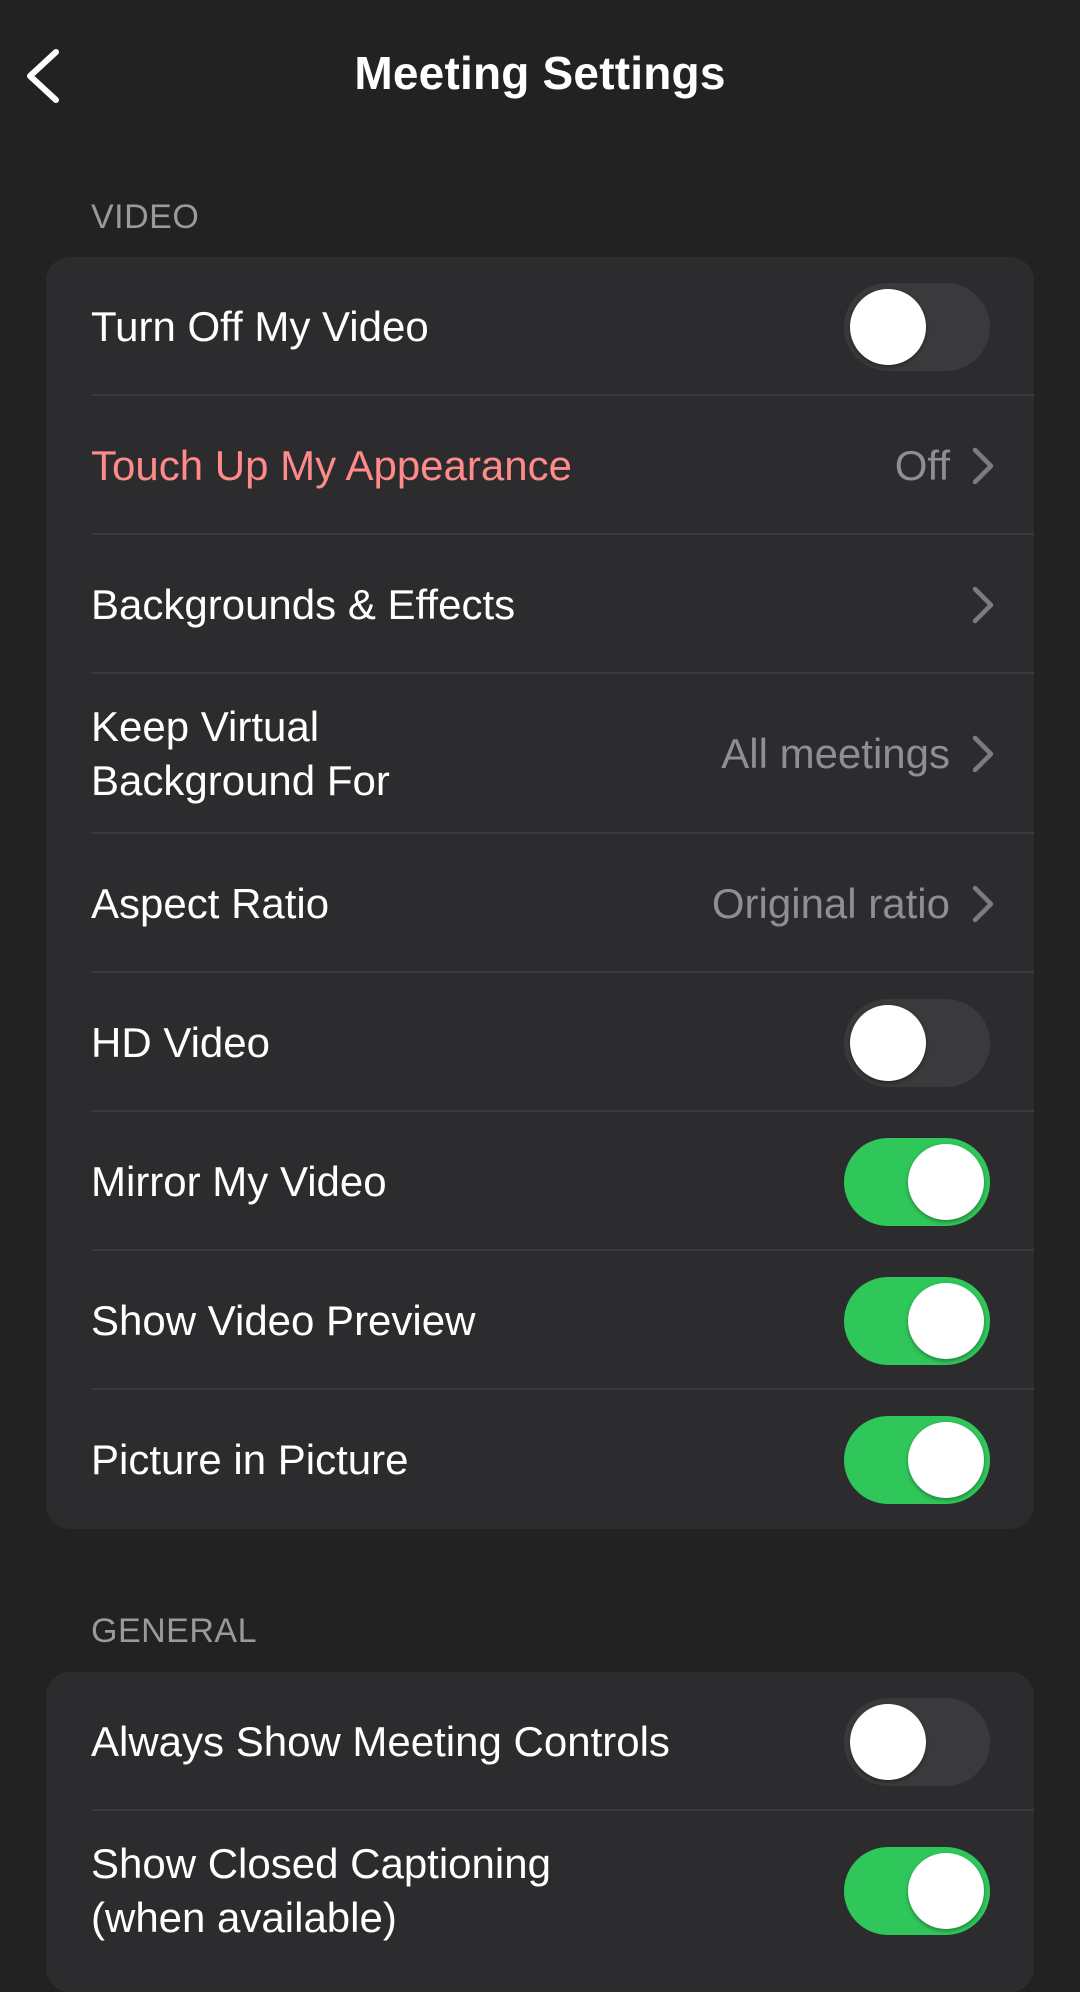 This screenshot has width=1080, height=1992. I want to click on mirror-my-video-toggle, so click(917, 1181).